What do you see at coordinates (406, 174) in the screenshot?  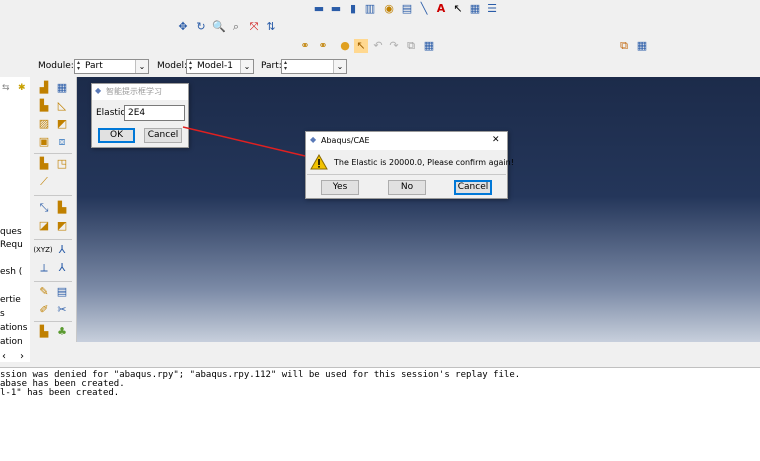 I see `dialog-divider` at bounding box center [406, 174].